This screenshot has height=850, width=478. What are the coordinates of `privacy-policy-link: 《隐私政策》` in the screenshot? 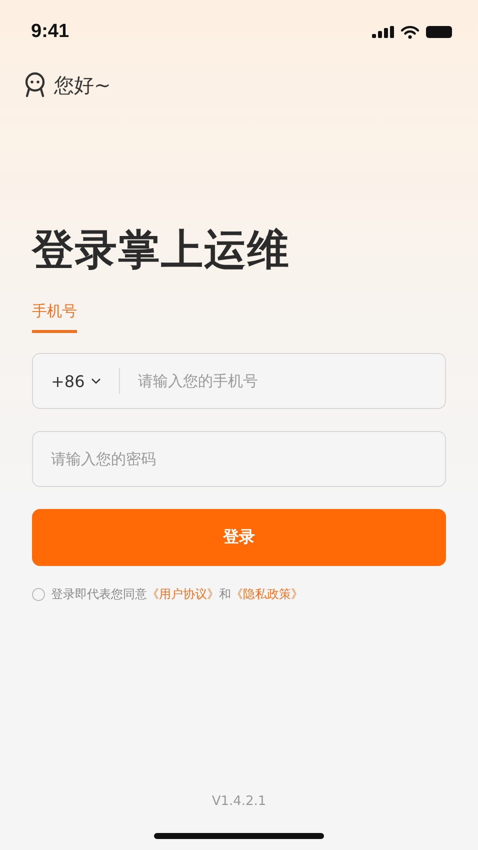 It's located at (267, 594).